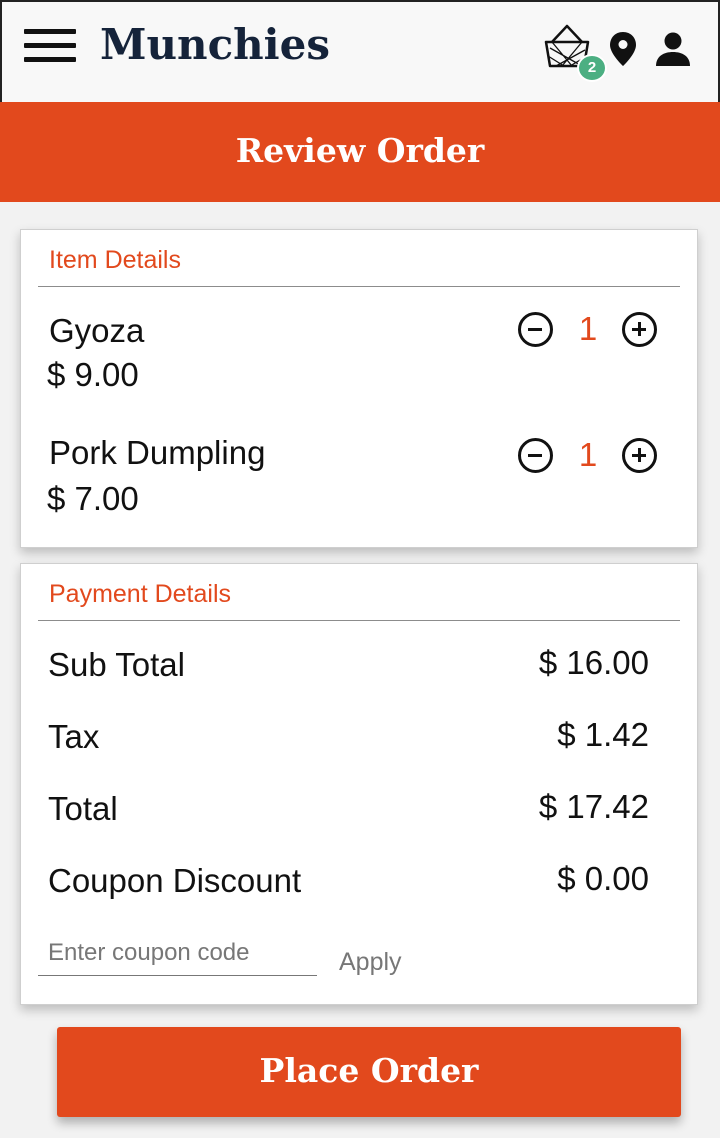 The width and height of the screenshot is (720, 1138). What do you see at coordinates (359, 286) in the screenshot?
I see `item-details-divider` at bounding box center [359, 286].